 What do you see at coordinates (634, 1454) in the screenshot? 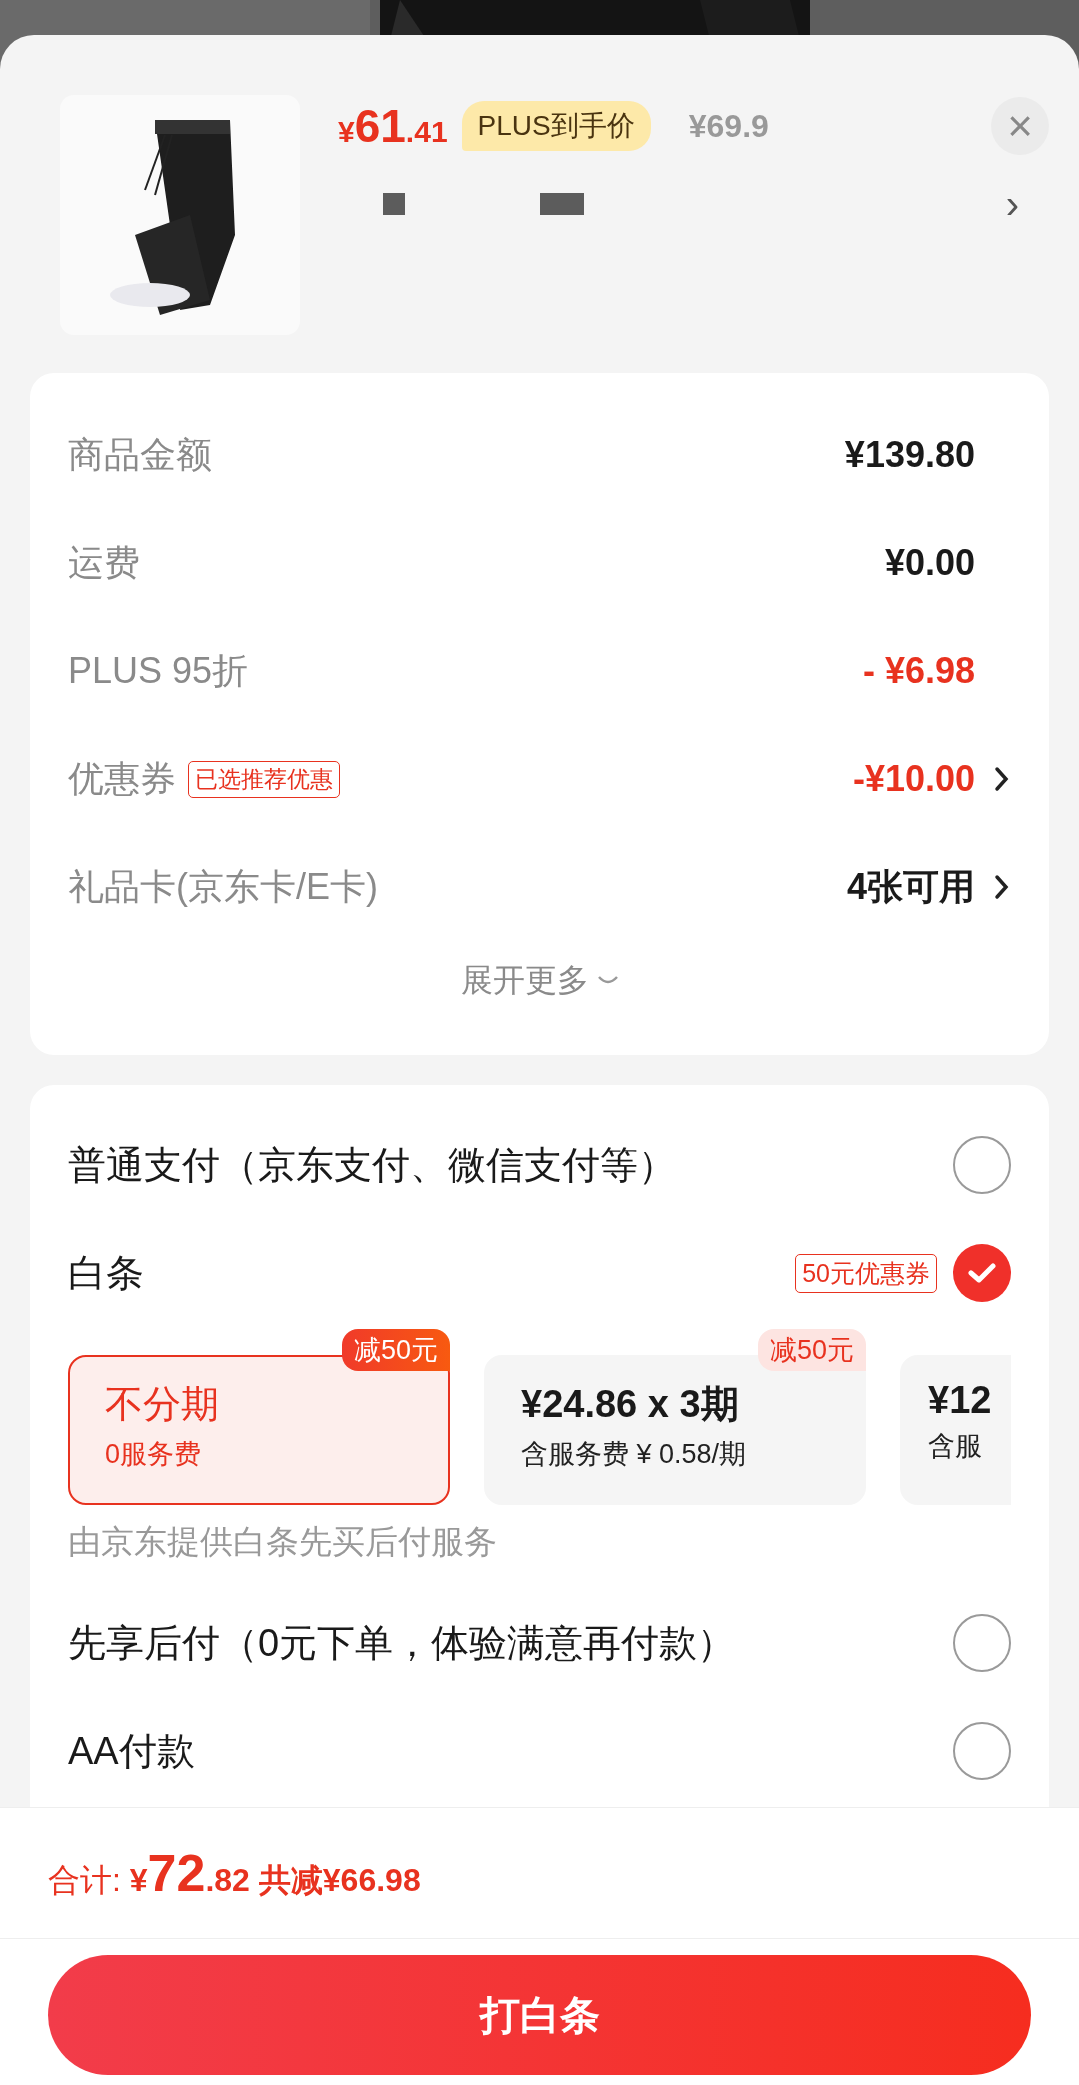
I see `installment-fee: 含服务费 ¥ 0.58/期` at bounding box center [634, 1454].